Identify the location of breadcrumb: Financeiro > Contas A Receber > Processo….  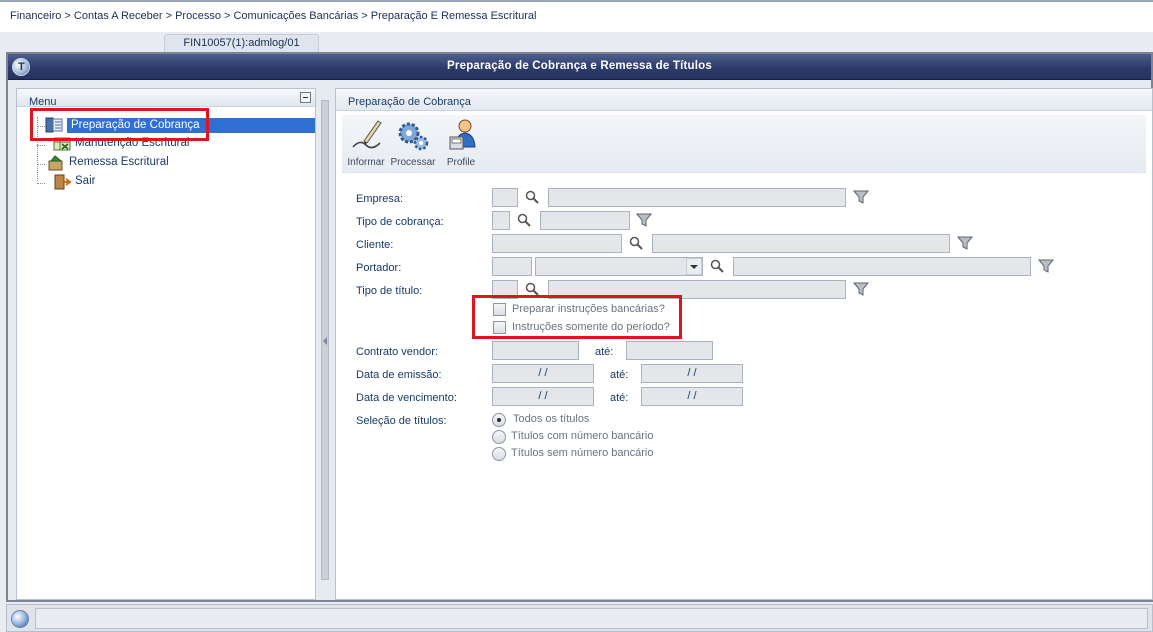
(576, 16).